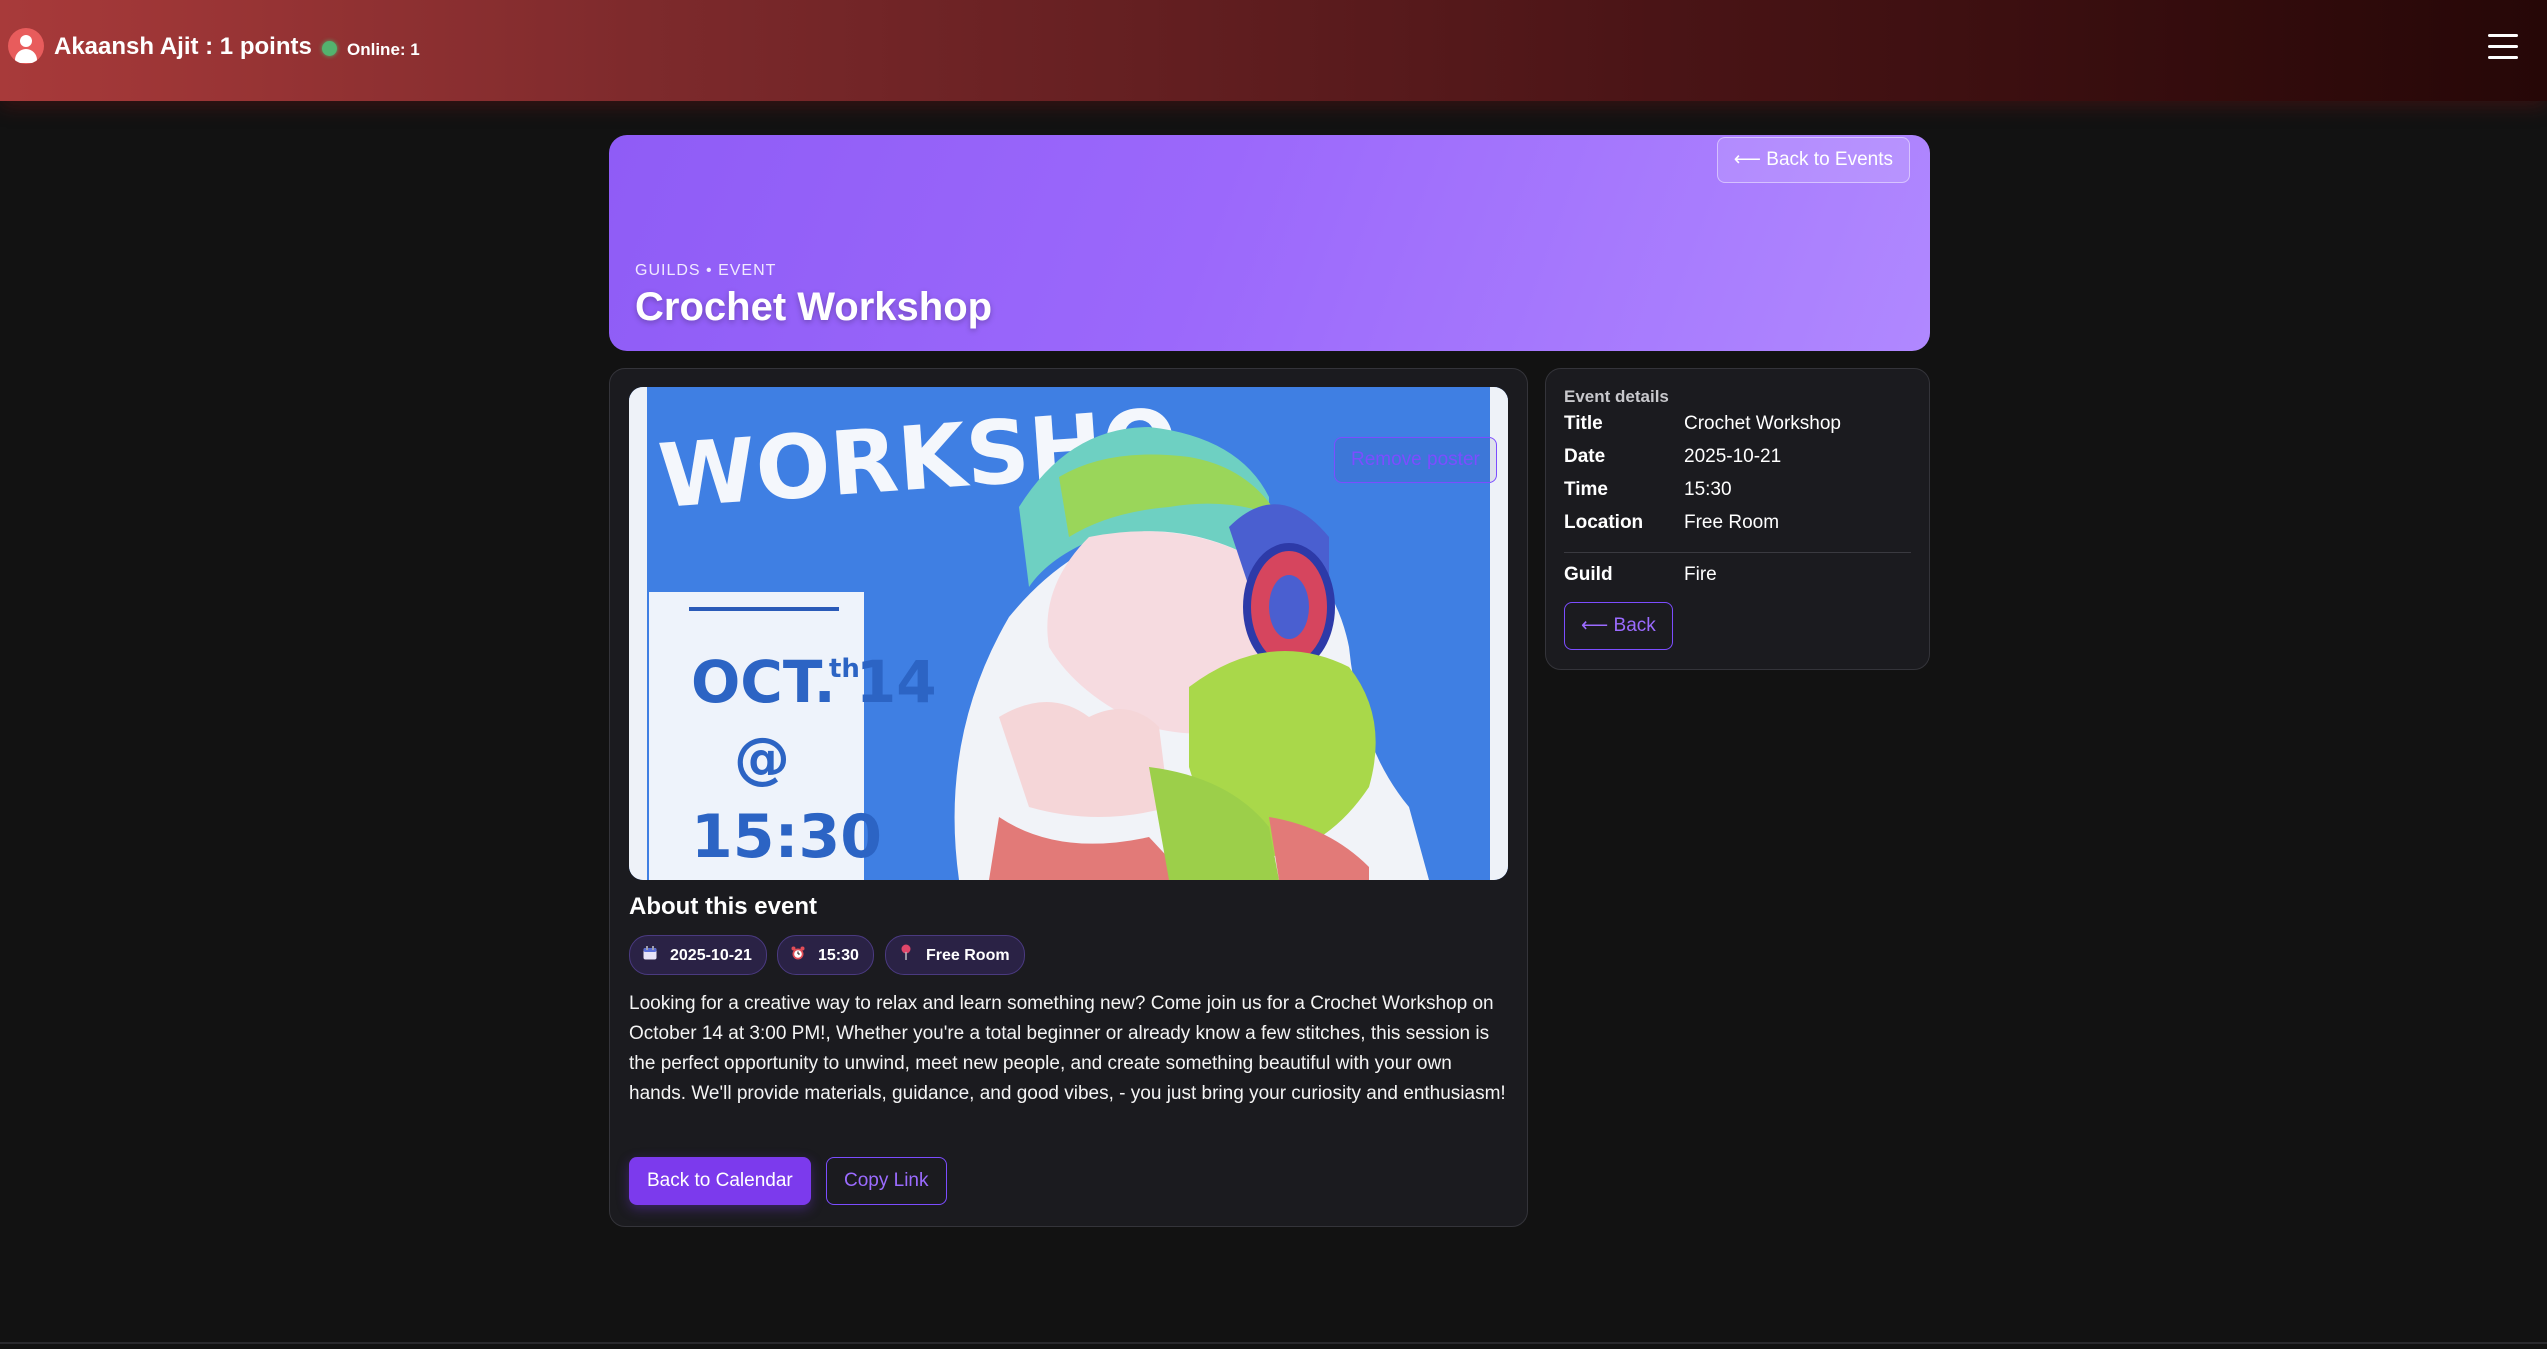 The height and width of the screenshot is (1349, 2547). Describe the element at coordinates (798, 955) in the screenshot. I see `alarm-clock-icon` at that location.